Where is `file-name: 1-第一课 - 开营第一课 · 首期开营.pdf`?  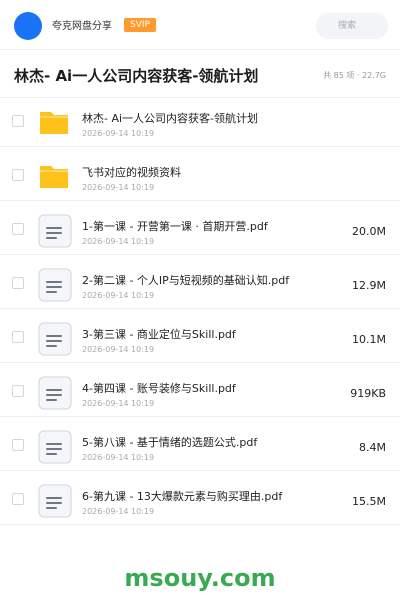 file-name: 1-第一课 - 开营第一课 · 首期开营.pdf is located at coordinates (175, 226).